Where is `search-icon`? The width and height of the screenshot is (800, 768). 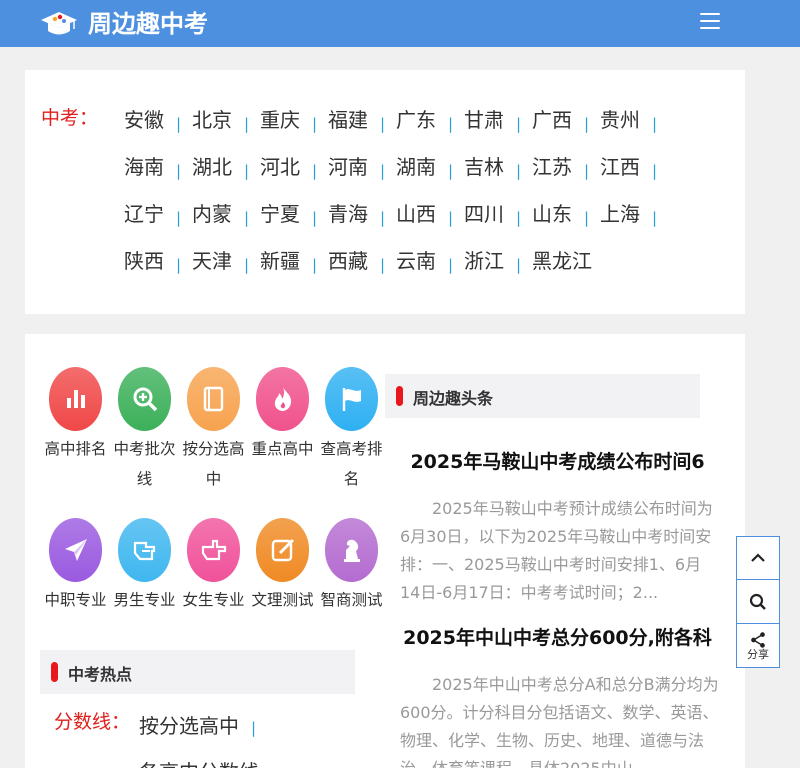
search-icon is located at coordinates (757, 601).